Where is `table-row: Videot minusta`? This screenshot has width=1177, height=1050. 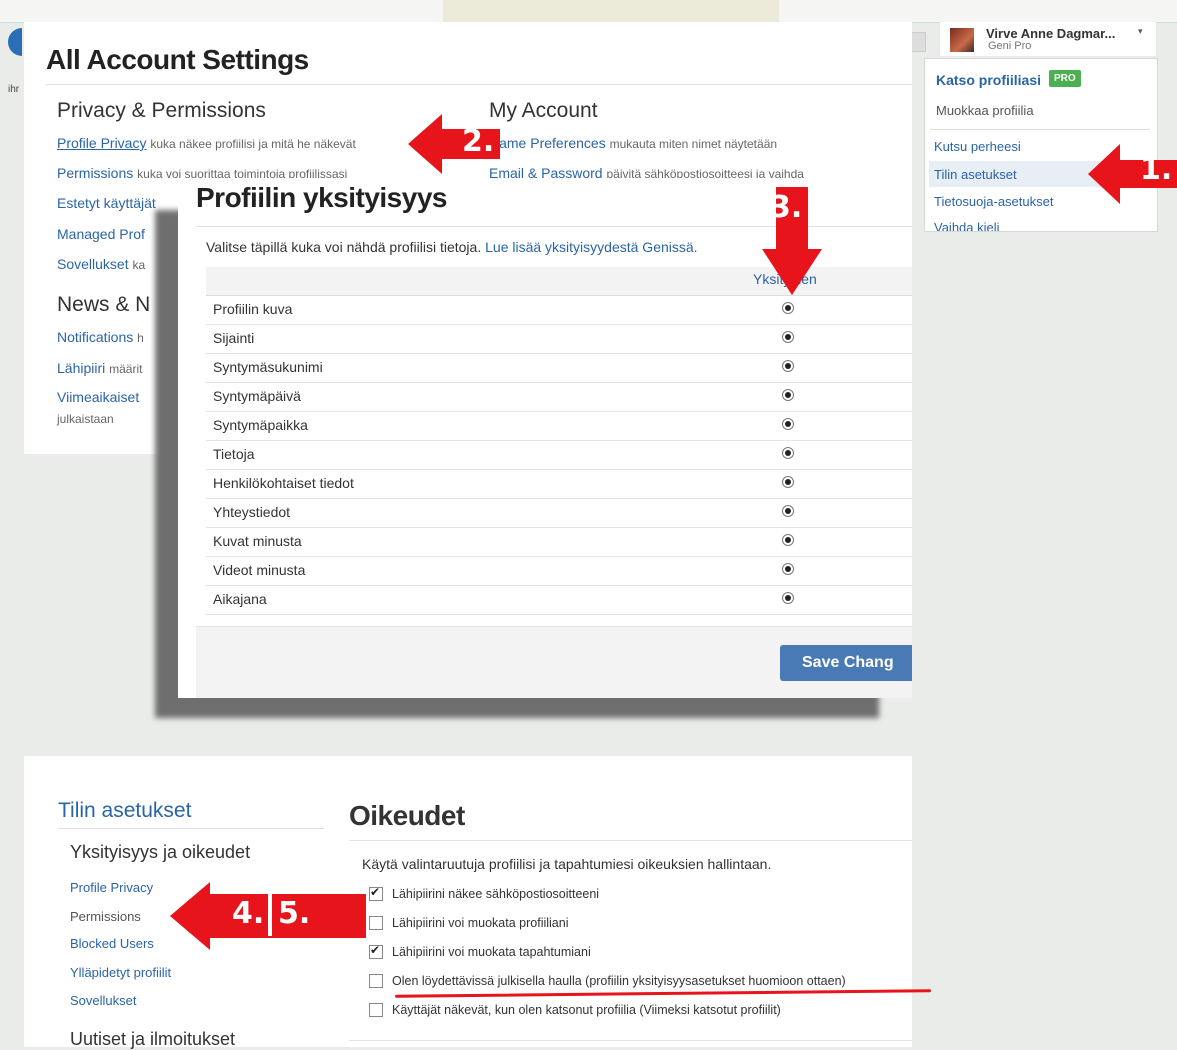 table-row: Videot minusta is located at coordinates (559, 571).